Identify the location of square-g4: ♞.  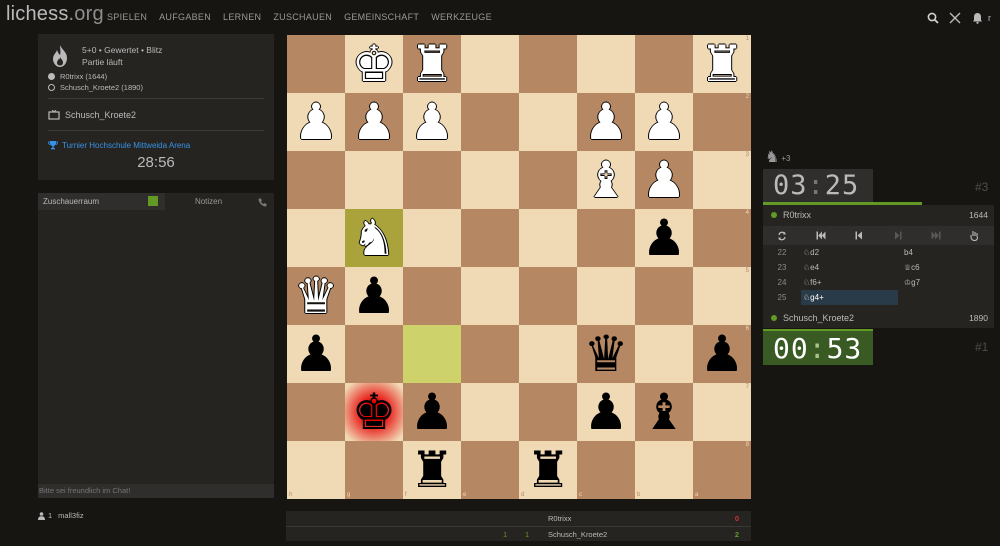
(374, 238).